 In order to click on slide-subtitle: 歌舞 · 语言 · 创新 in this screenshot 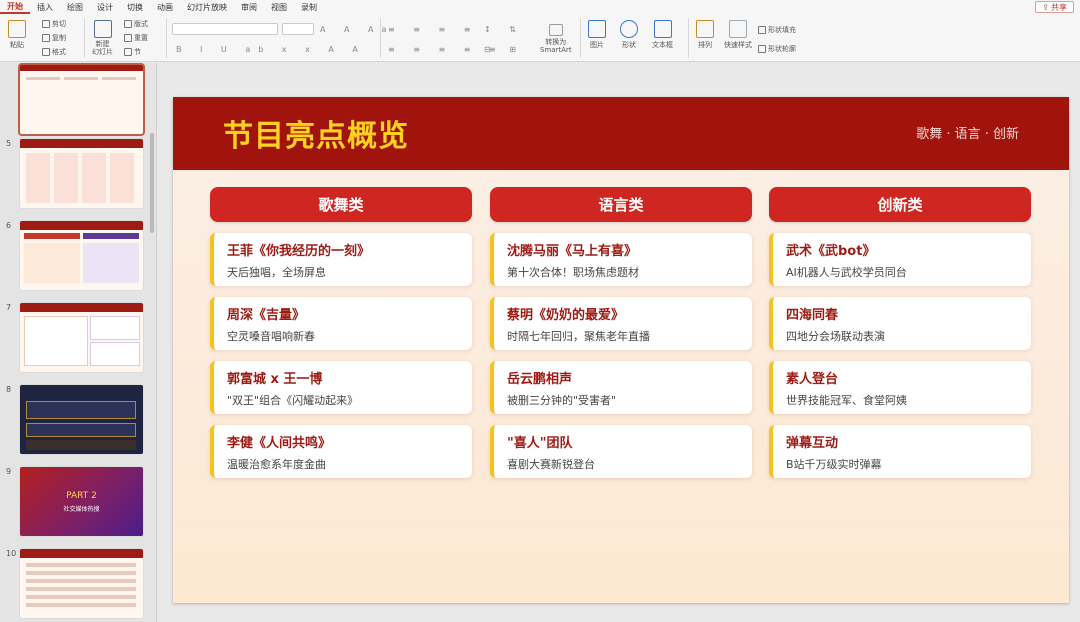, I will do `click(967, 132)`.